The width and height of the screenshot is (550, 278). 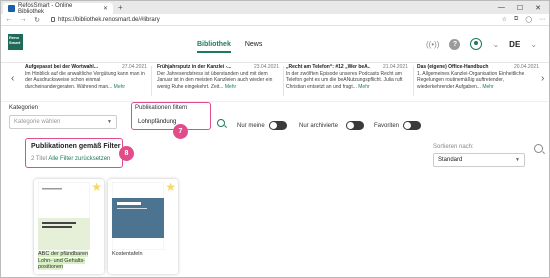 I want to click on book-title: Kostentafeln, so click(x=127, y=254).